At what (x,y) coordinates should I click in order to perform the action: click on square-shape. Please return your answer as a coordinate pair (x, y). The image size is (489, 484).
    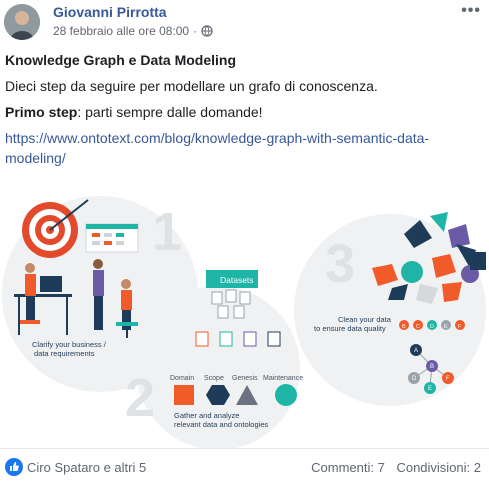
    Looking at the image, I should click on (184, 395).